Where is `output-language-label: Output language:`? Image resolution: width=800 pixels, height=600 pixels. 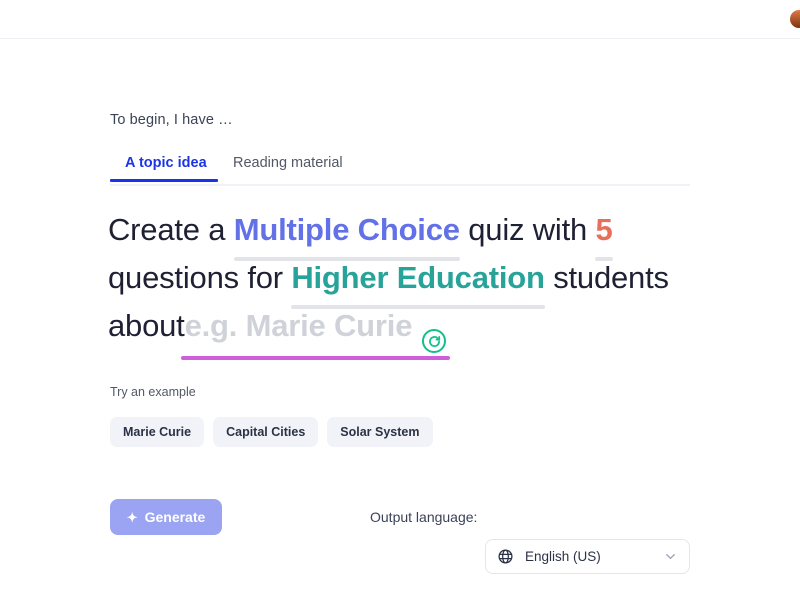
output-language-label: Output language: is located at coordinates (424, 517).